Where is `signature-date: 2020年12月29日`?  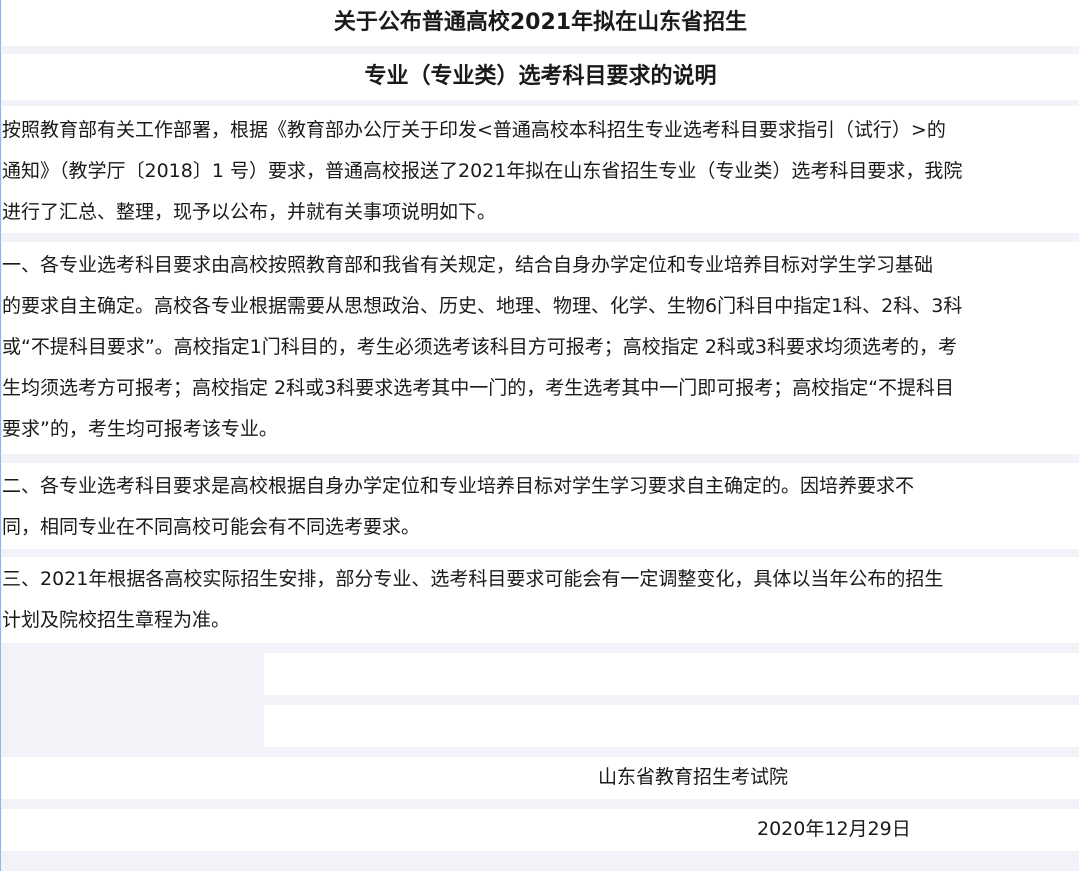
signature-date: 2020年12月29日 is located at coordinates (834, 829).